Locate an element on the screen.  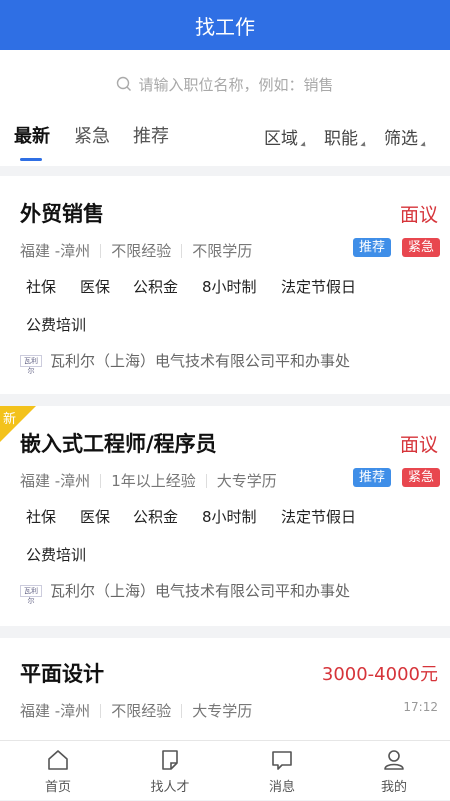
tab-recommended: 推荐 is located at coordinates (151, 135).